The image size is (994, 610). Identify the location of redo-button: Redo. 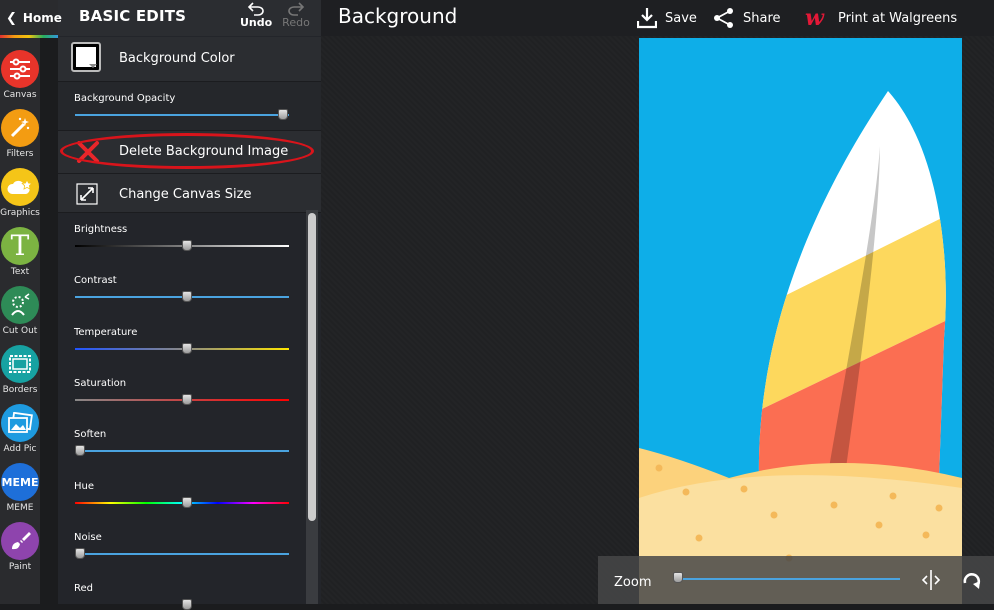
(296, 15).